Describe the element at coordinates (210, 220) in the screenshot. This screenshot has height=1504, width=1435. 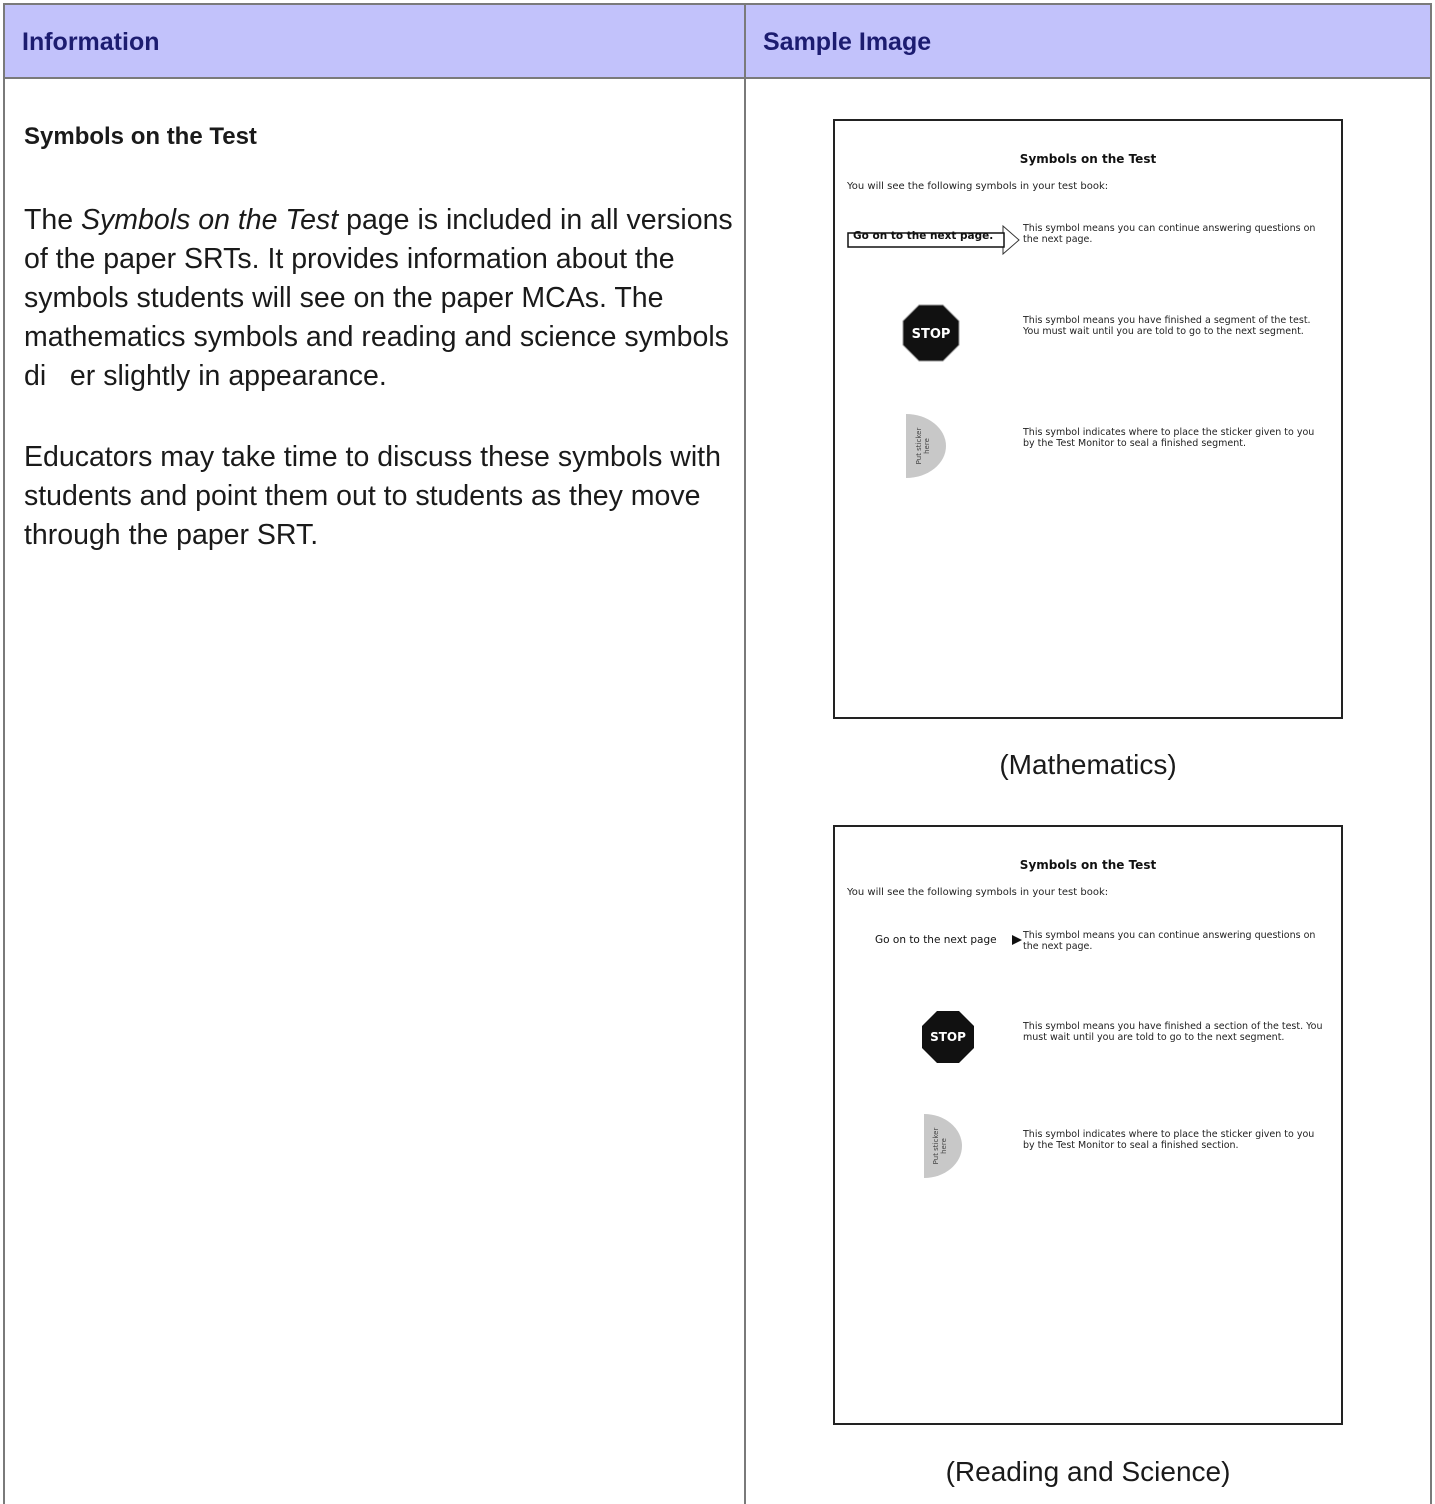
I see `para1-italic-title: Symbols on the Test` at that location.